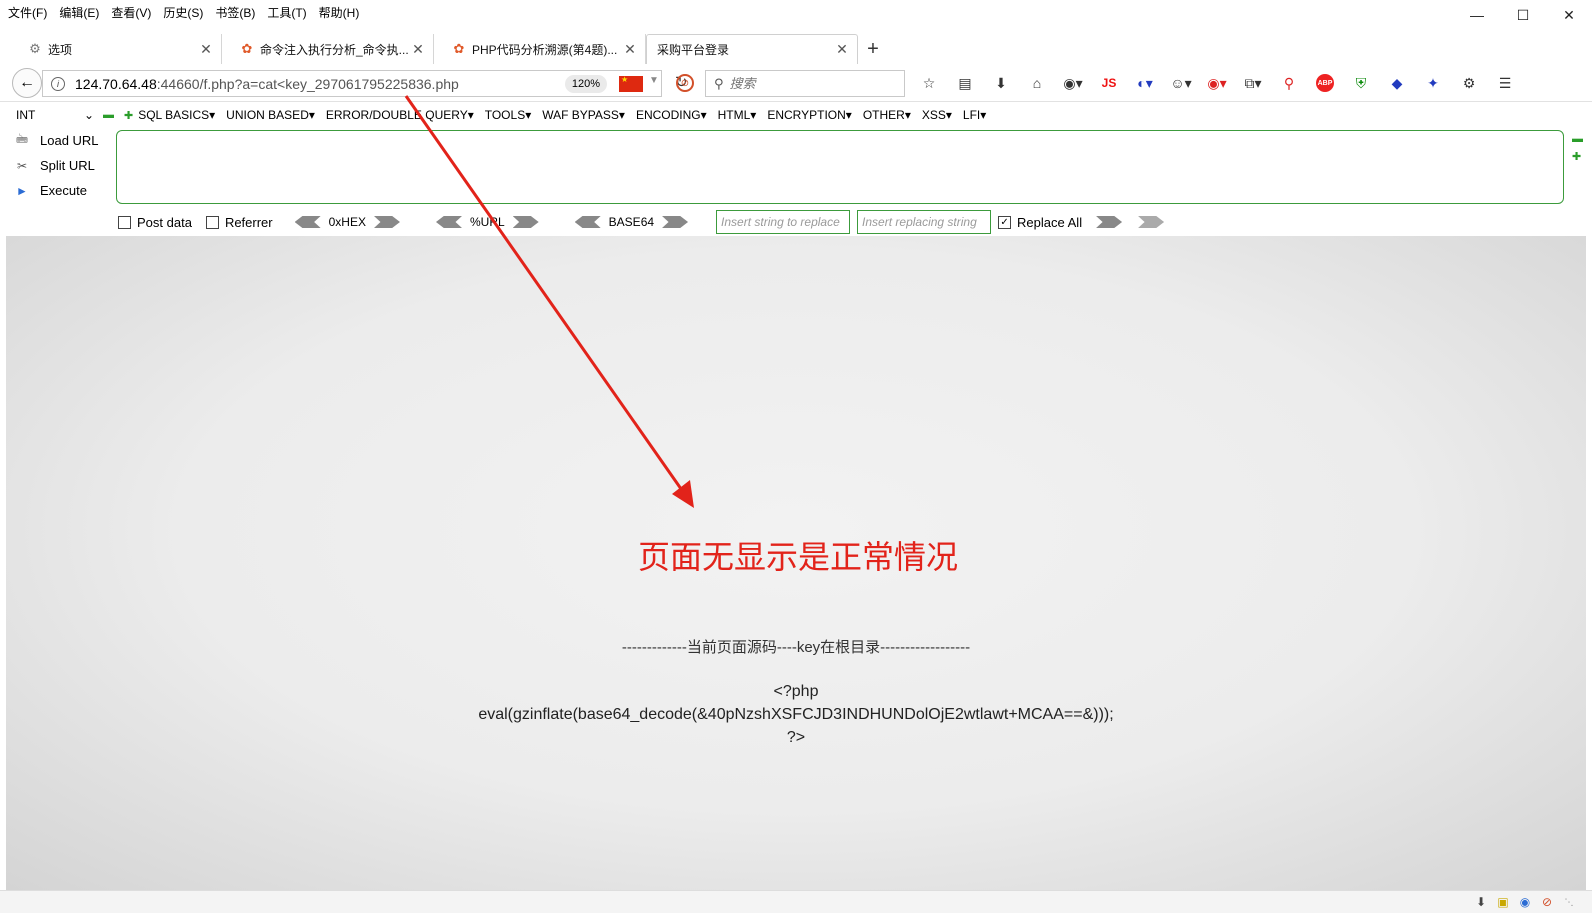  What do you see at coordinates (1525, 902) in the screenshot?
I see `globe-icon: ◉` at bounding box center [1525, 902].